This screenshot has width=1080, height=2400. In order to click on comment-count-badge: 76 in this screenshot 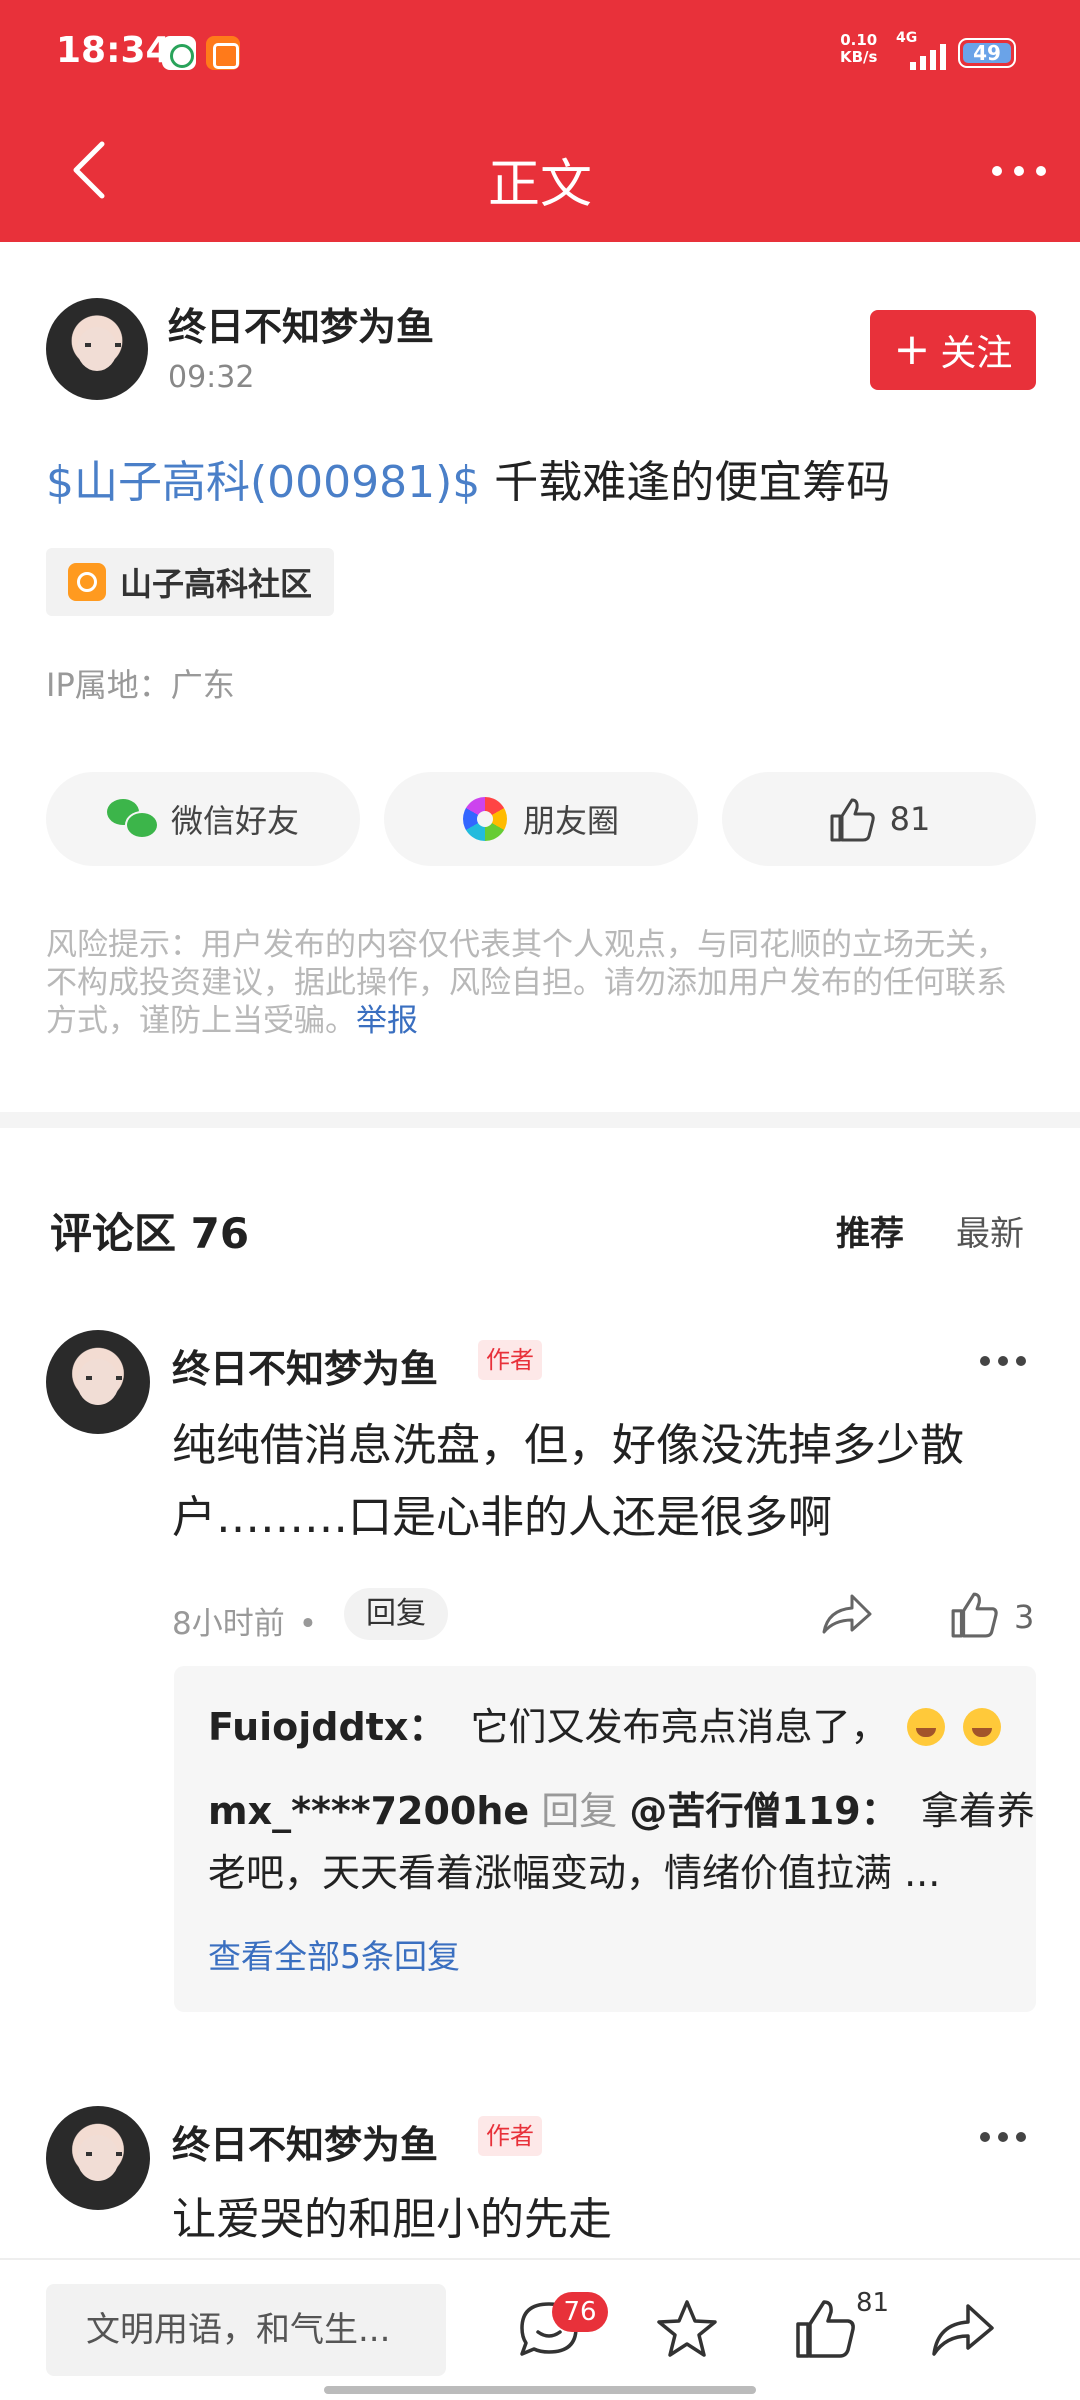, I will do `click(580, 2312)`.